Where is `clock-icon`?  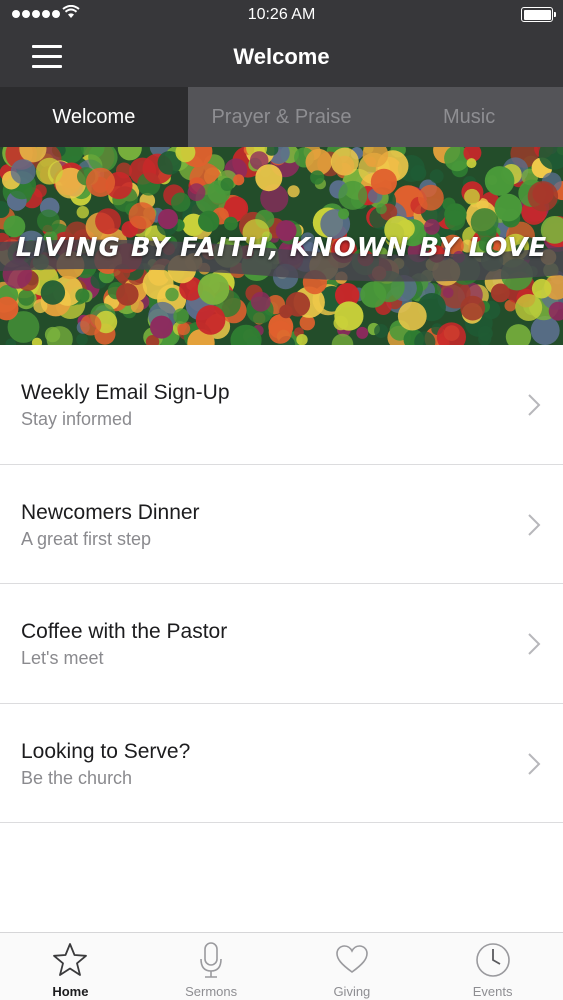 clock-icon is located at coordinates (492, 960).